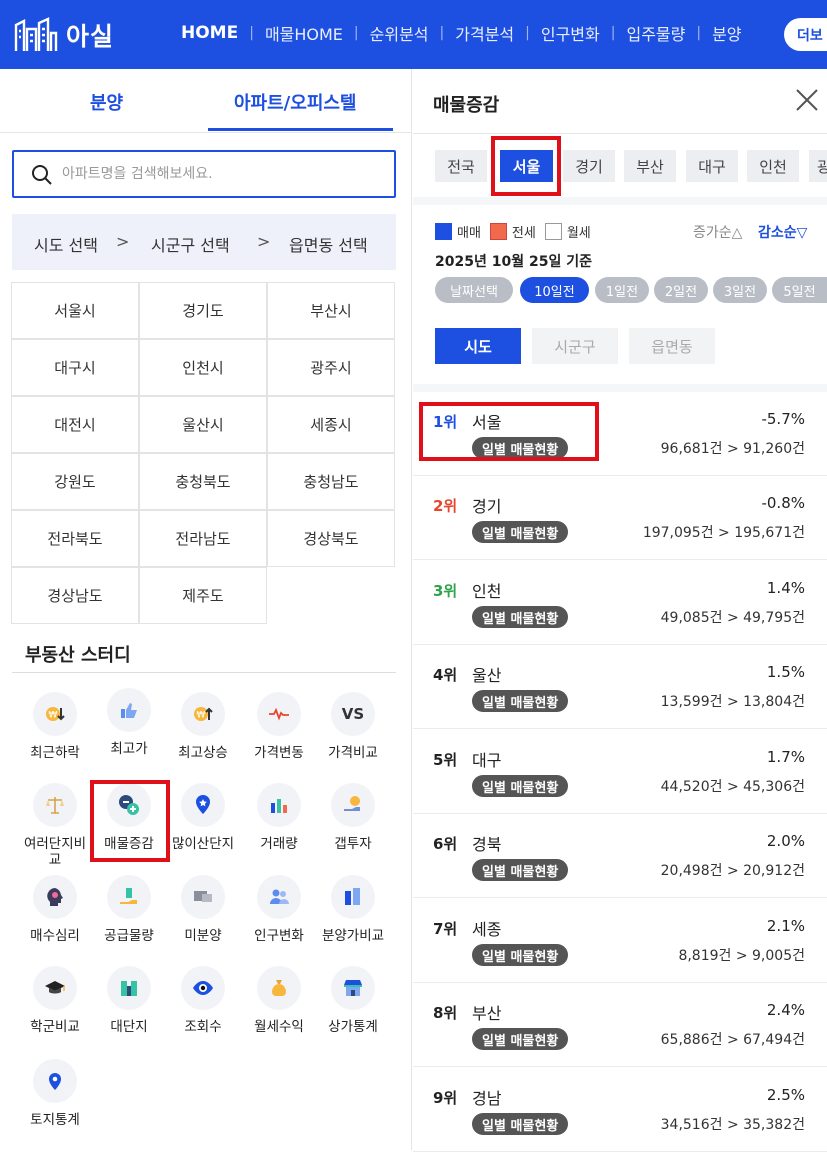 The width and height of the screenshot is (827, 1152). I want to click on region-chip: 경기, so click(589, 166).